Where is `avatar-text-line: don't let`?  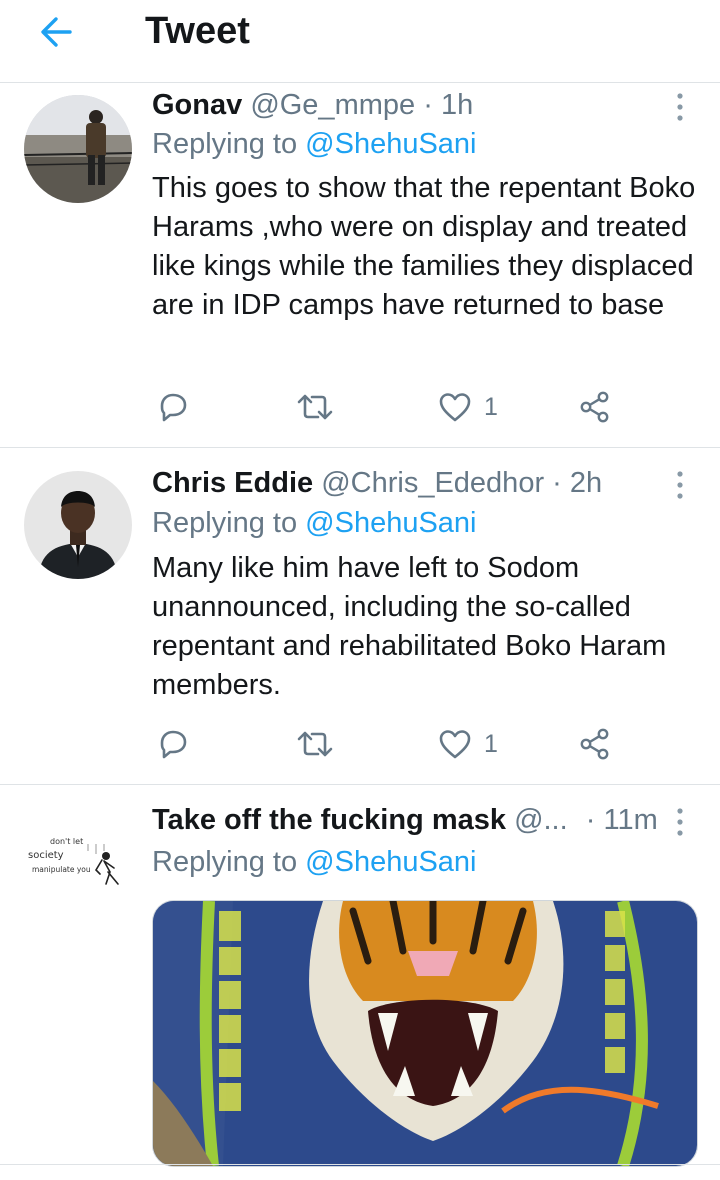 avatar-text-line: don't let is located at coordinates (66, 841).